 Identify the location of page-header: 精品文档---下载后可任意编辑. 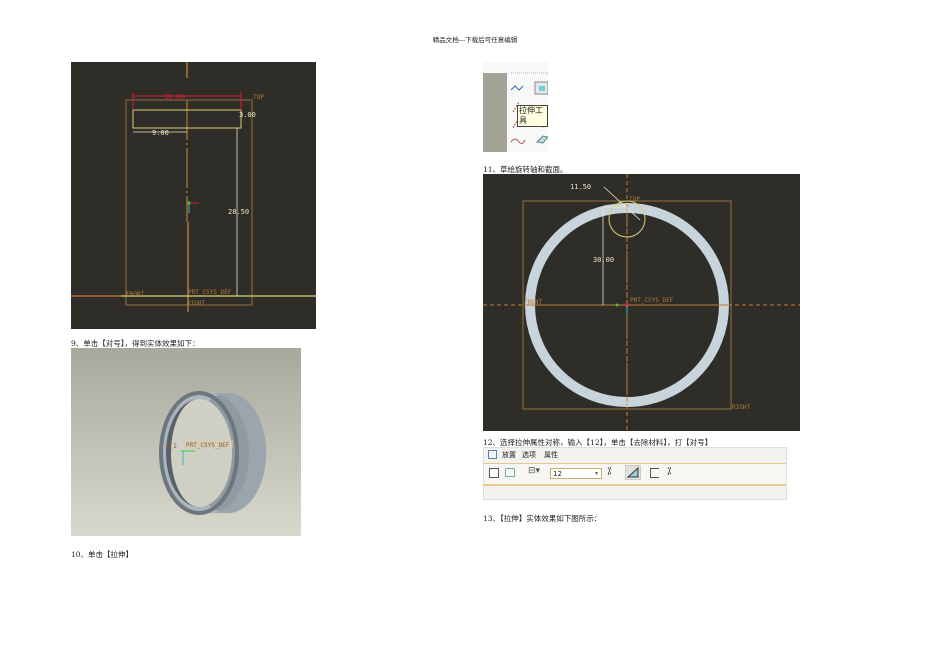
(475, 40).